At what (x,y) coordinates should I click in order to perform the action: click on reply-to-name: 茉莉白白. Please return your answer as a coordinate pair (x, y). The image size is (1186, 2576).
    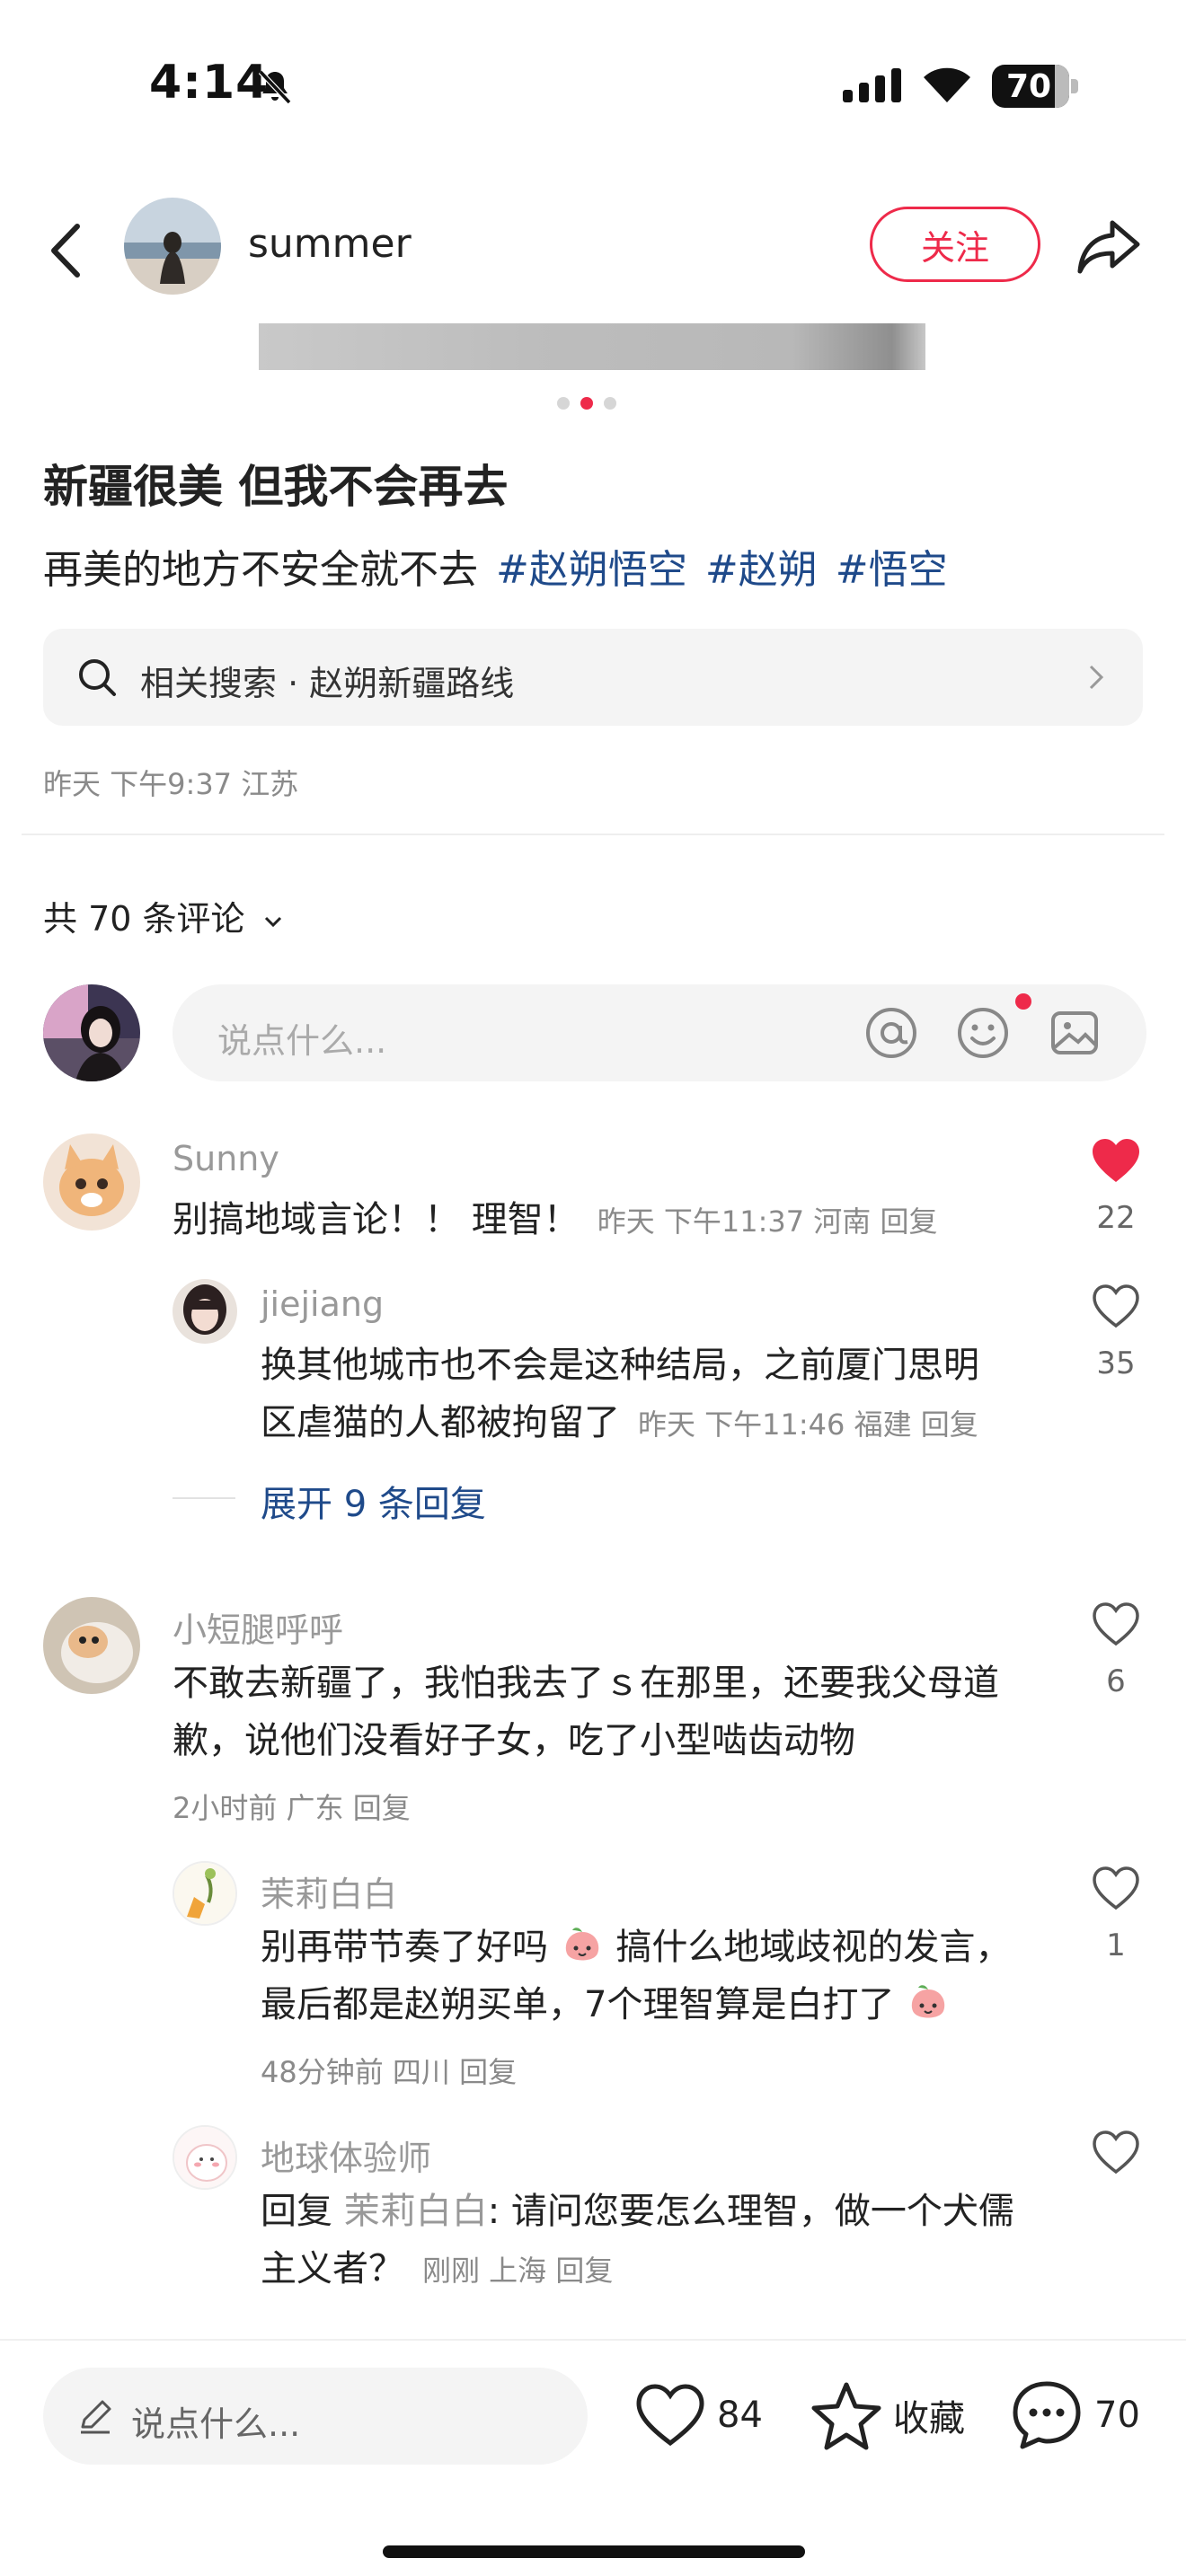
    Looking at the image, I should click on (416, 2211).